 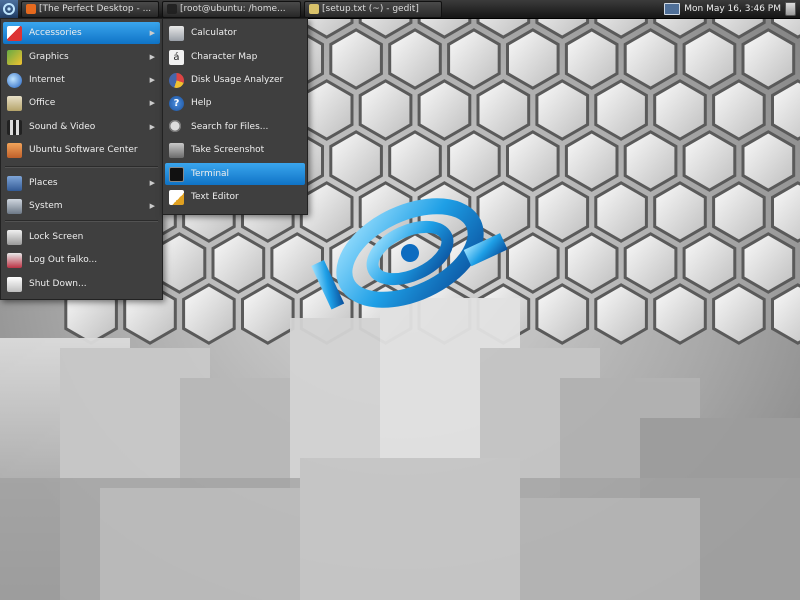 I want to click on menu-item-office: Office ▶, so click(x=81, y=103).